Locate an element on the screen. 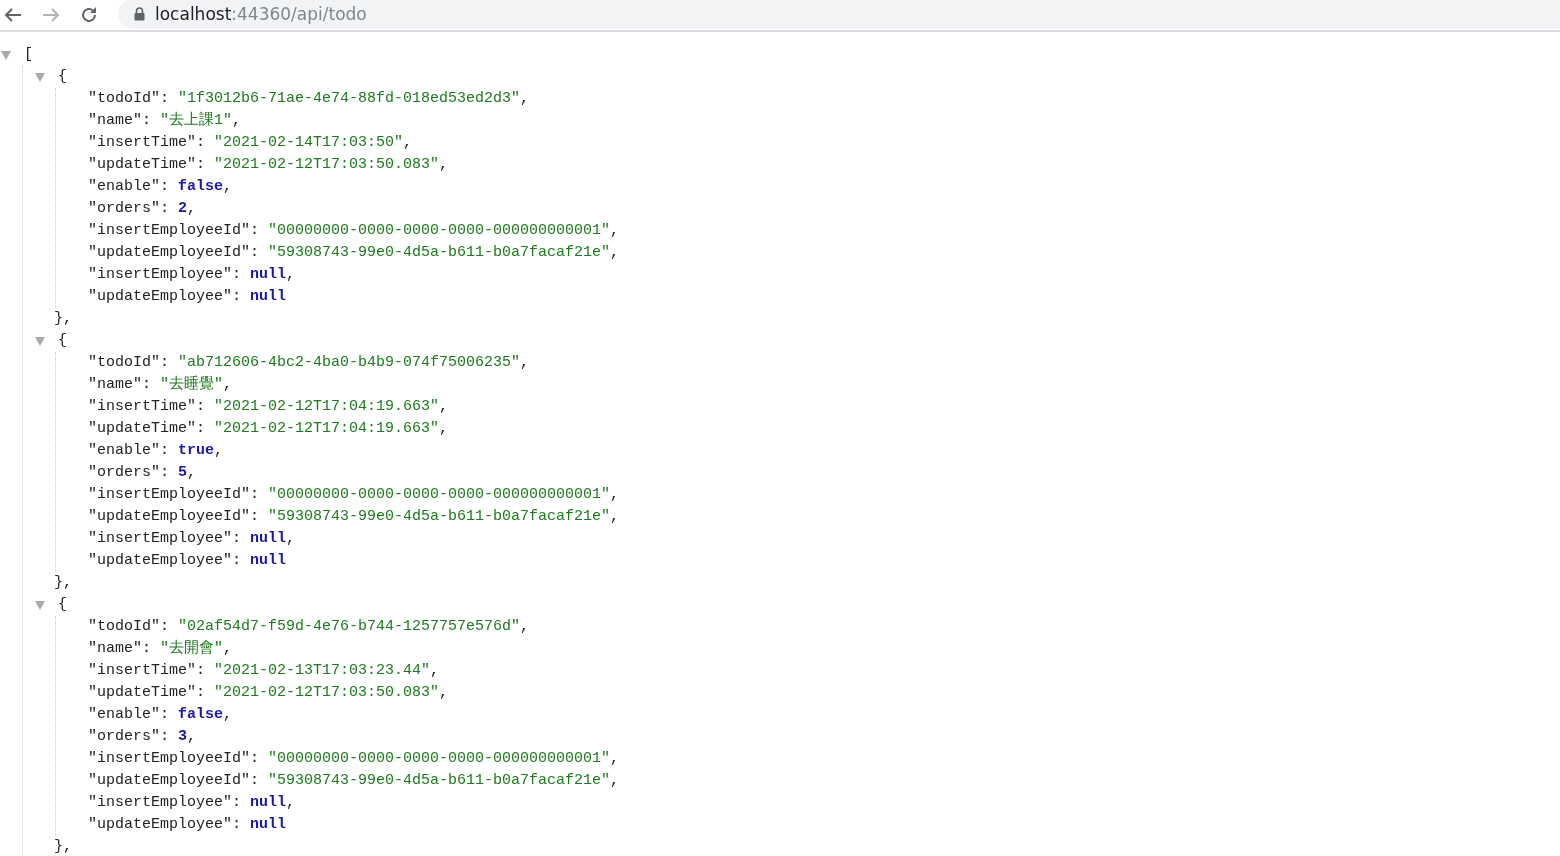 The height and width of the screenshot is (856, 1560). json-value: "2021-02-14T17:03:50" is located at coordinates (309, 143).